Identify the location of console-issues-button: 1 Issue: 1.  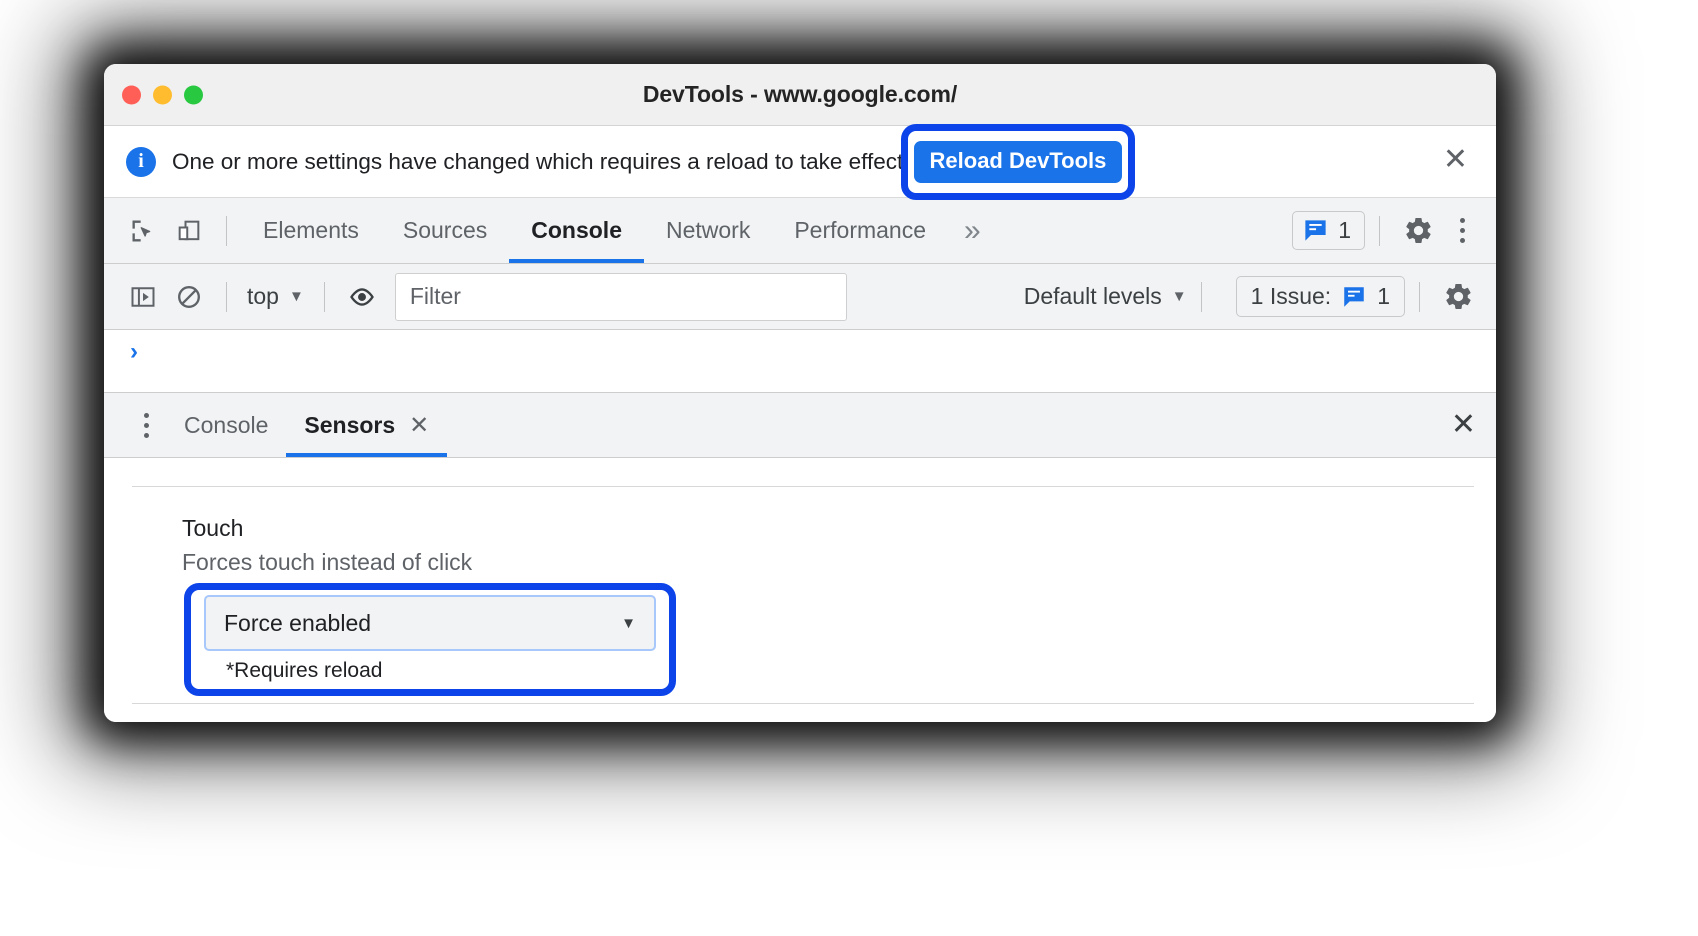
(1320, 296).